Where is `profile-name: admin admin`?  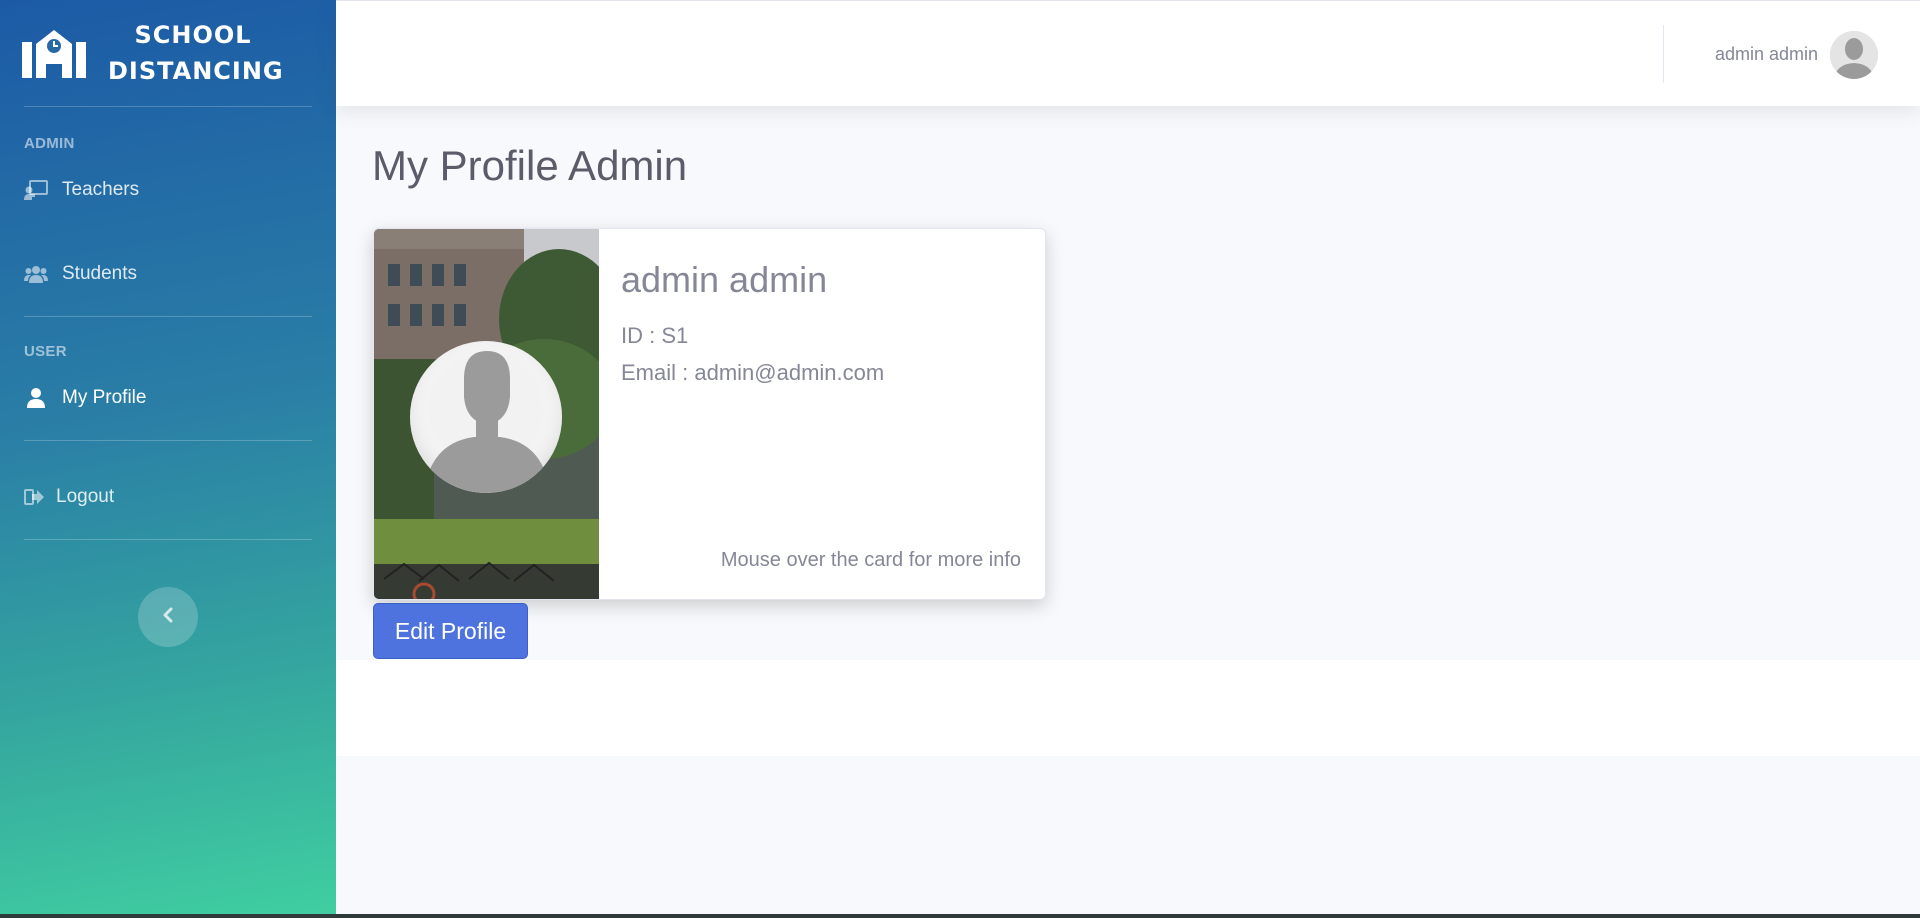 profile-name: admin admin is located at coordinates (724, 279).